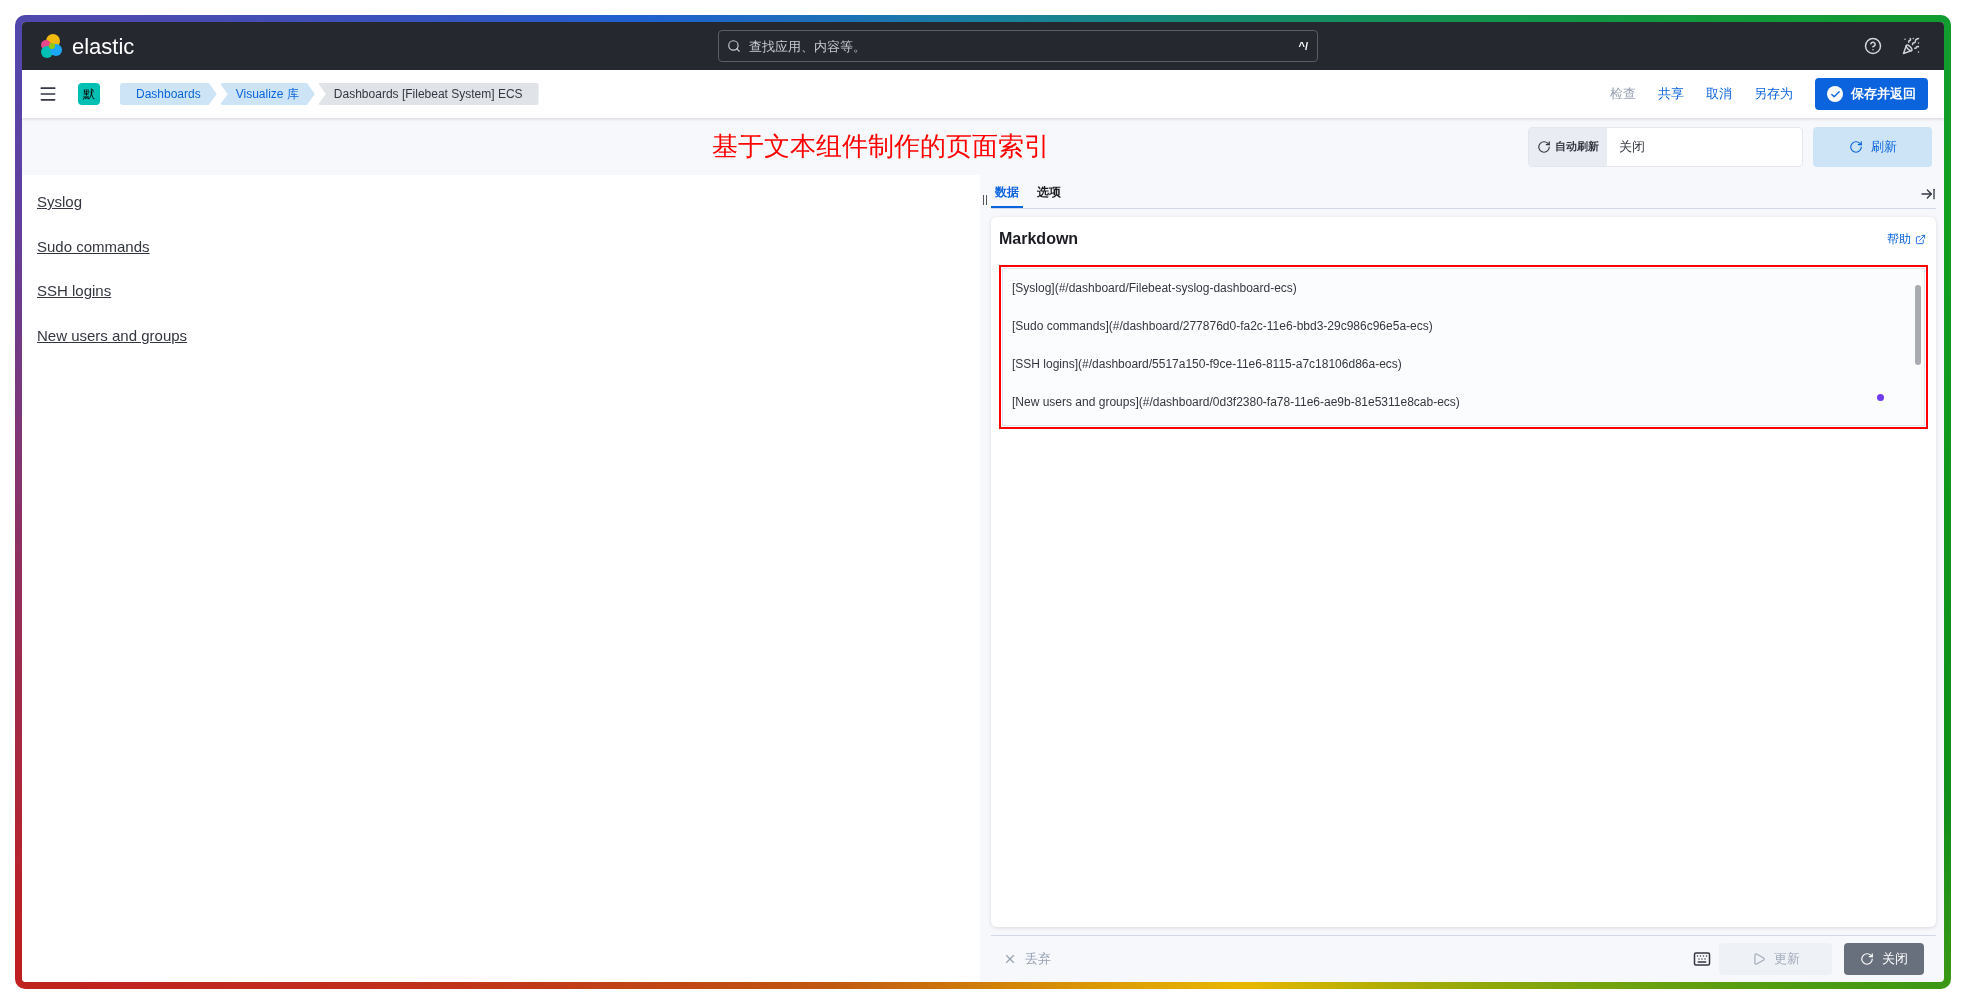 This screenshot has height=1004, width=1966. I want to click on logo-icon, so click(51, 46).